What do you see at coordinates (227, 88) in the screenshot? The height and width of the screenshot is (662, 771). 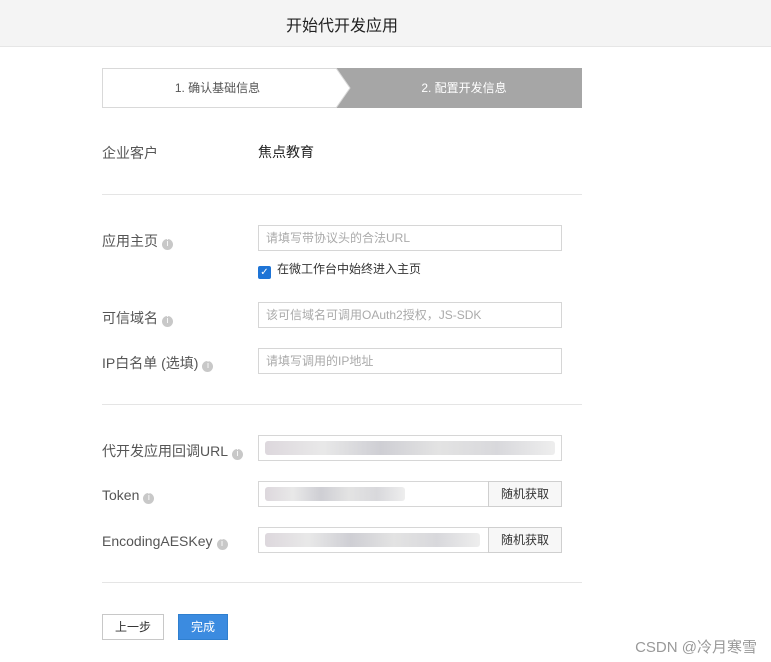 I see `step-confirm-basic-info: 1. 确认基础信息` at bounding box center [227, 88].